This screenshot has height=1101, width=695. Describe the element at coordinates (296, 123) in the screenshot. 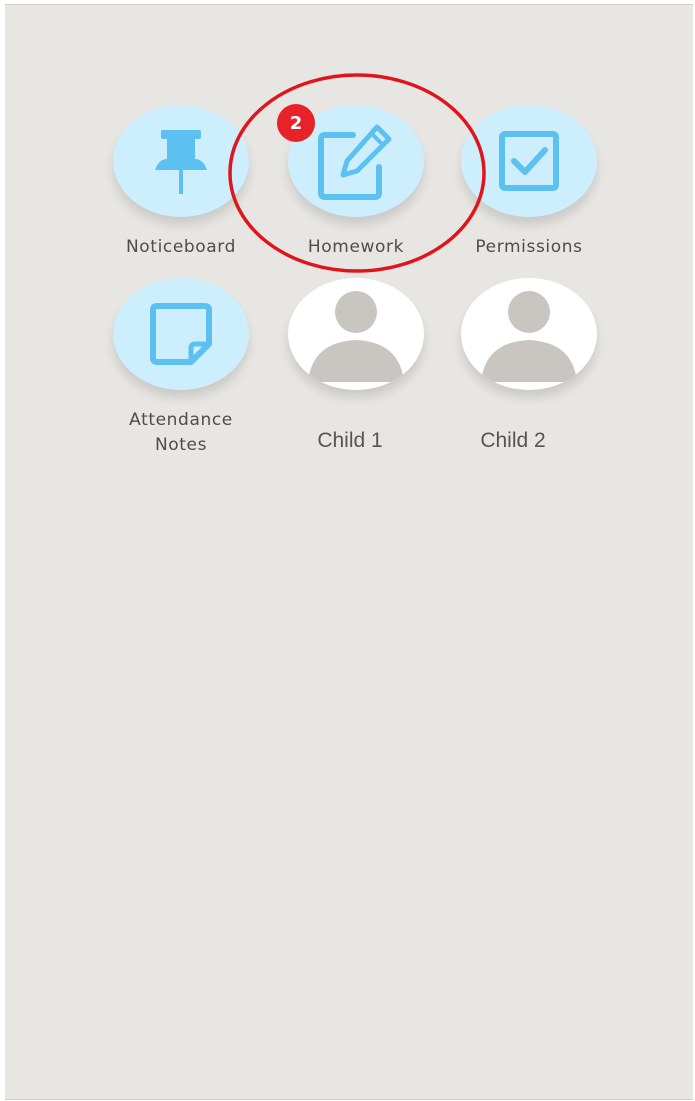

I see `homework-notification-badge: 2` at that location.